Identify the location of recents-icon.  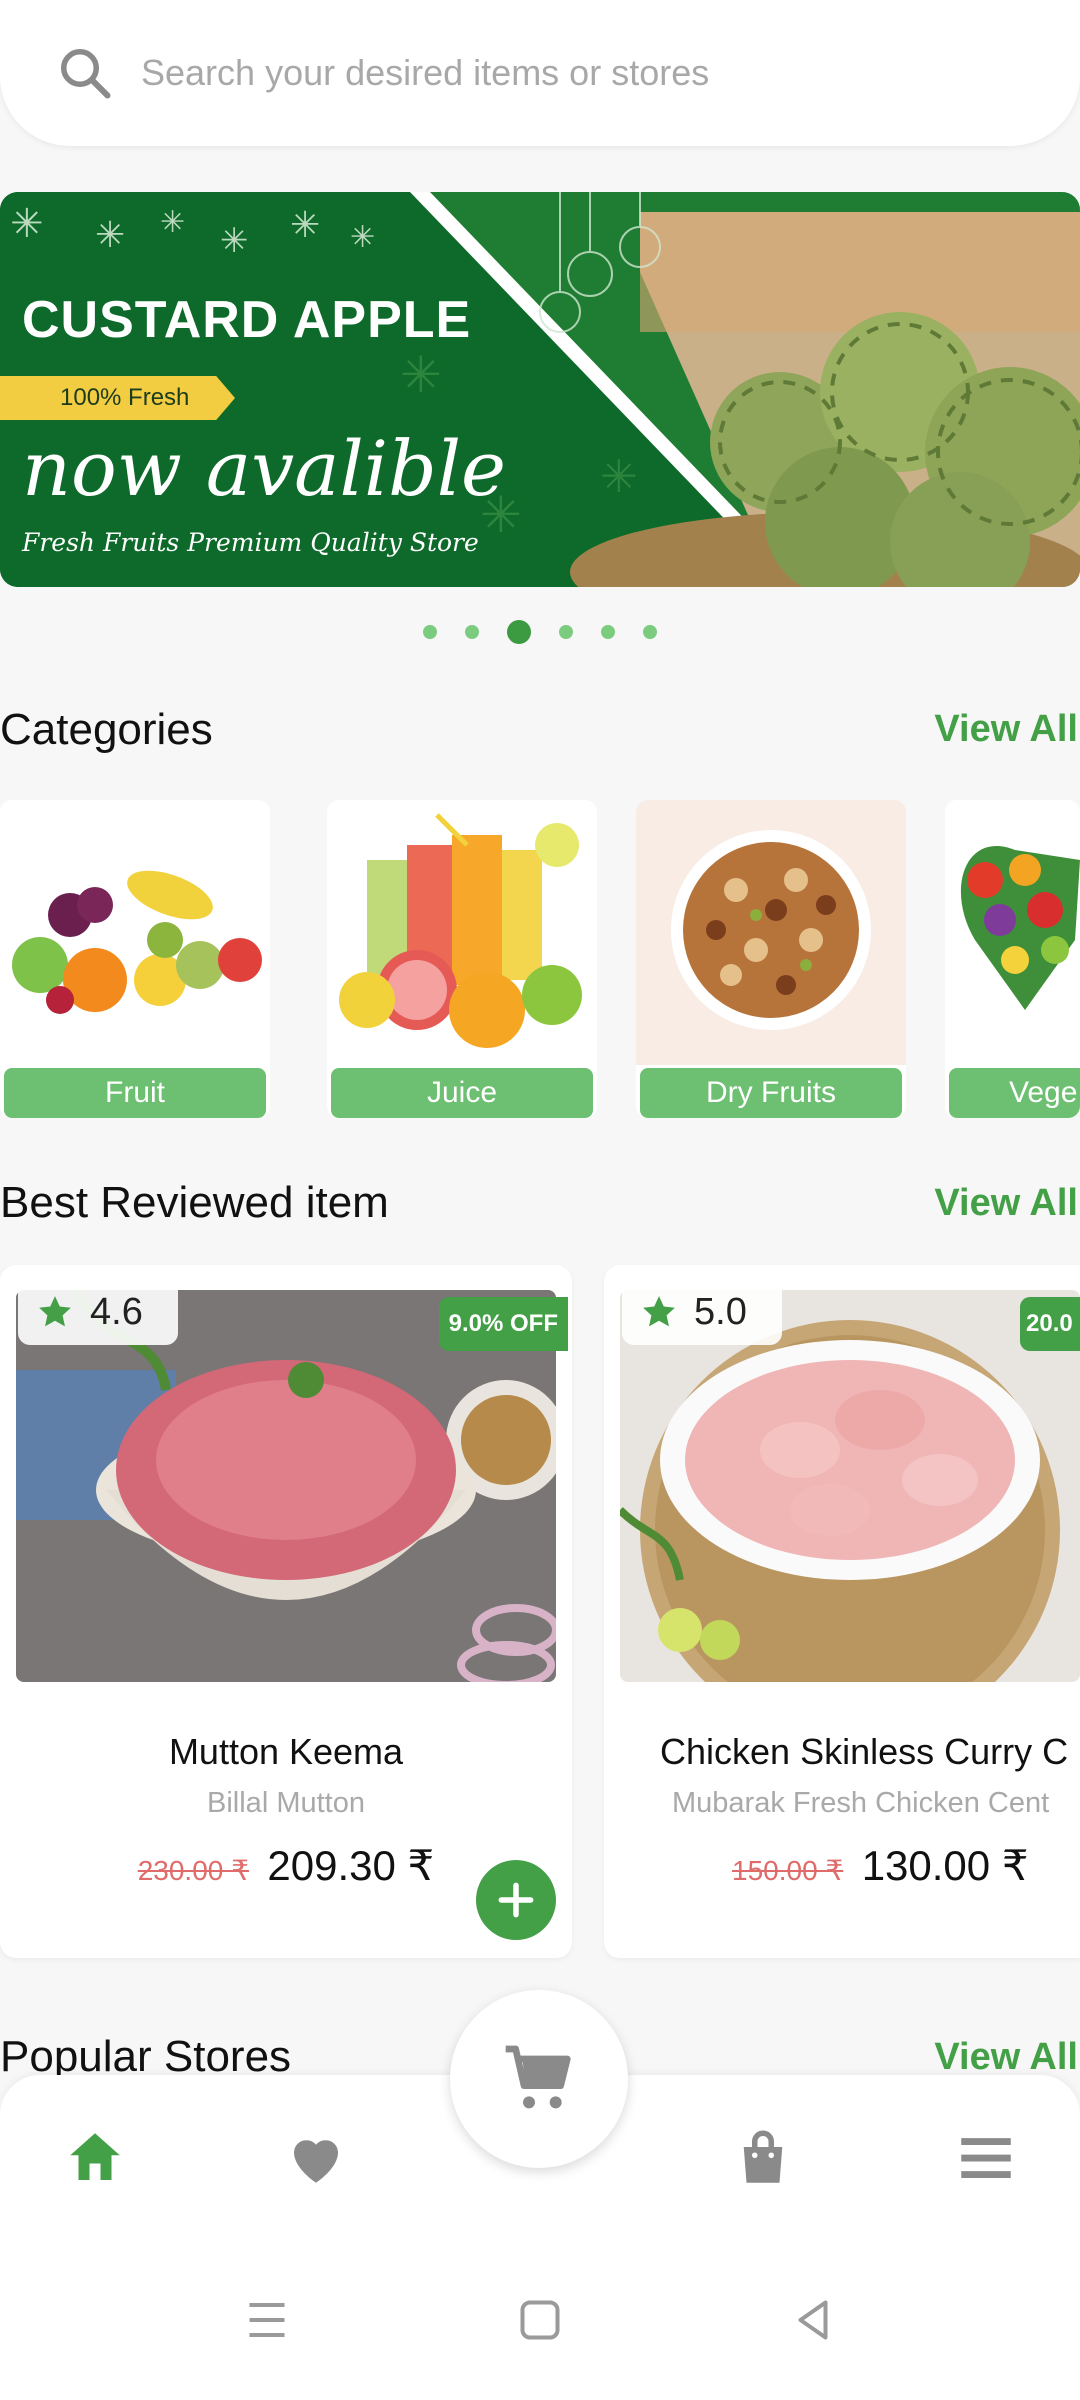
(267, 2320).